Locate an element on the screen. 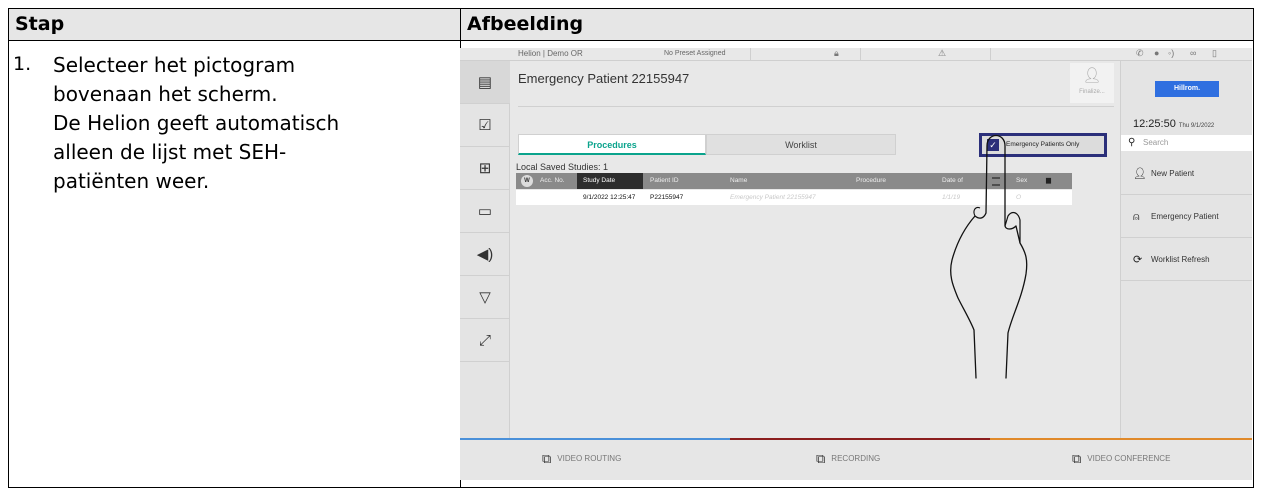  column-header-step: Stap is located at coordinates (40, 24).